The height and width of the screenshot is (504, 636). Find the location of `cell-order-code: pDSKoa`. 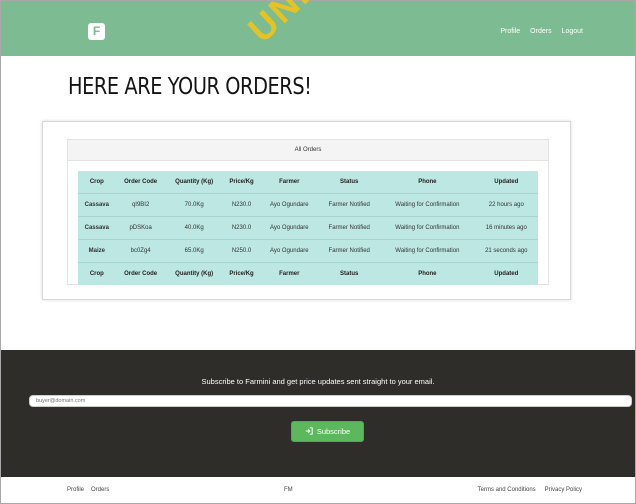

cell-order-code: pDSKoa is located at coordinates (140, 228).